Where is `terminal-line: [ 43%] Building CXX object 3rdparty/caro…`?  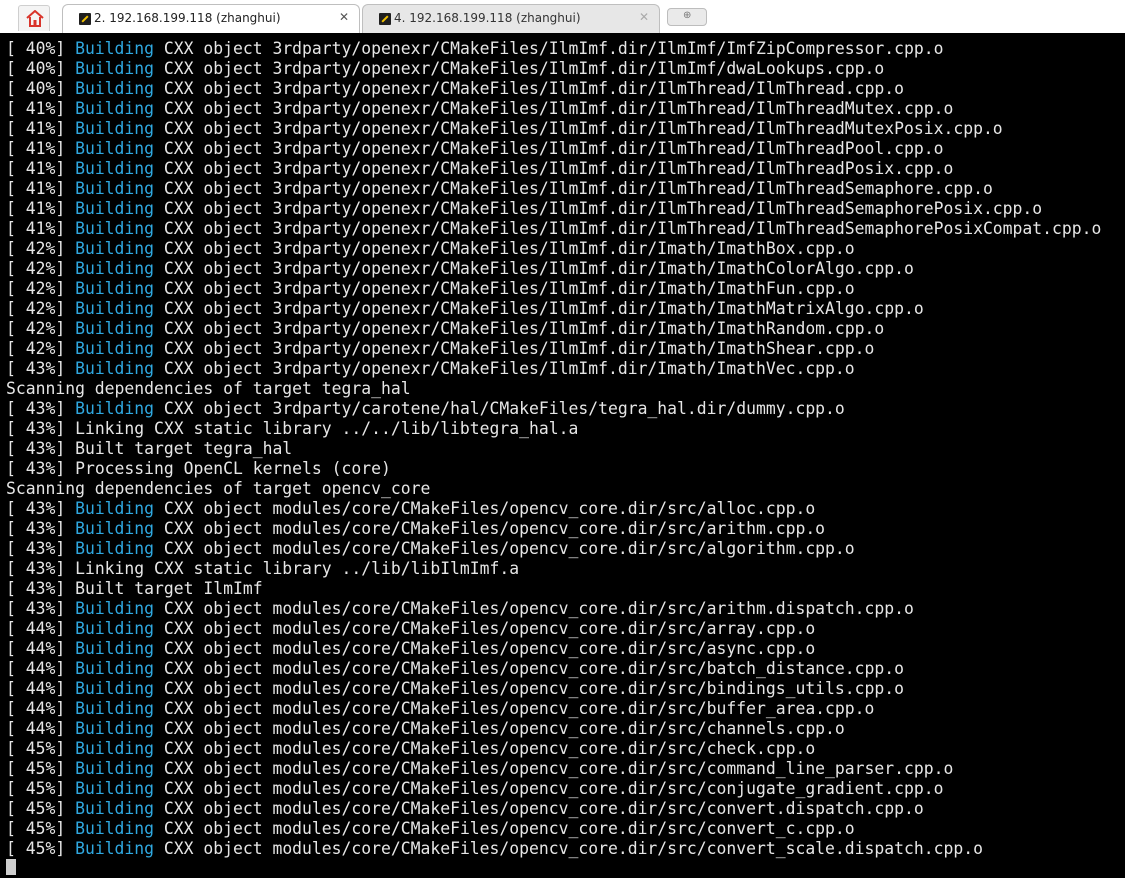 terminal-line: [ 43%] Building CXX object 3rdparty/caro… is located at coordinates (553, 409).